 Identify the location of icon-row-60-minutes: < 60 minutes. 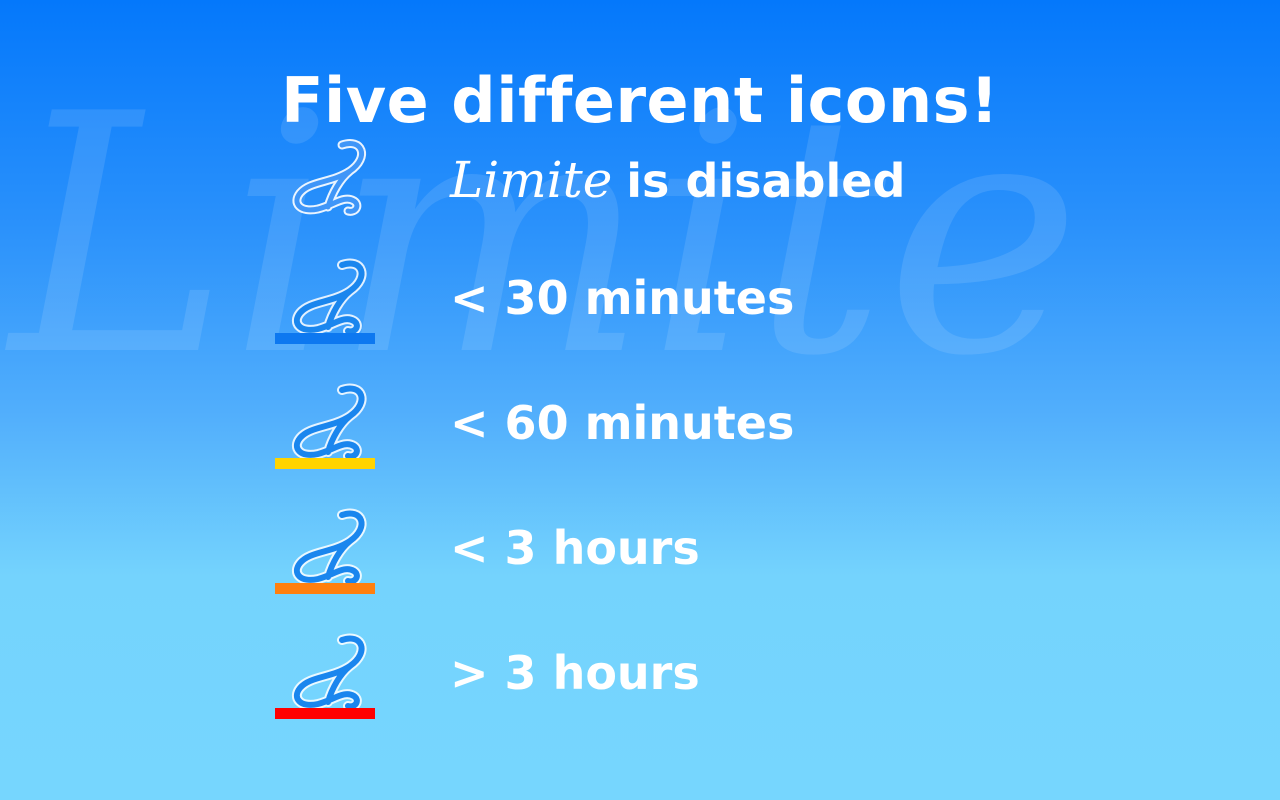
(650, 435).